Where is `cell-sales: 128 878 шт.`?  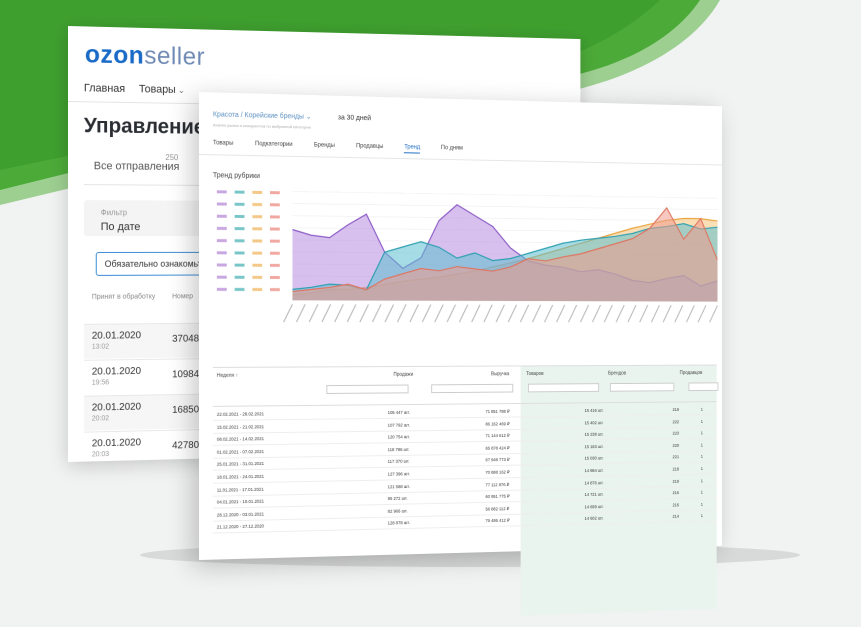 cell-sales: 128 878 шт. is located at coordinates (398, 523).